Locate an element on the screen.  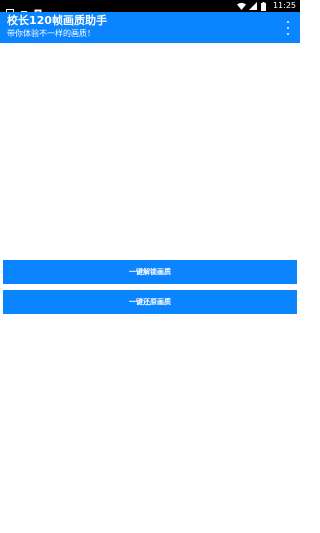
restore-quality-button: 一键还原画质 is located at coordinates (150, 302).